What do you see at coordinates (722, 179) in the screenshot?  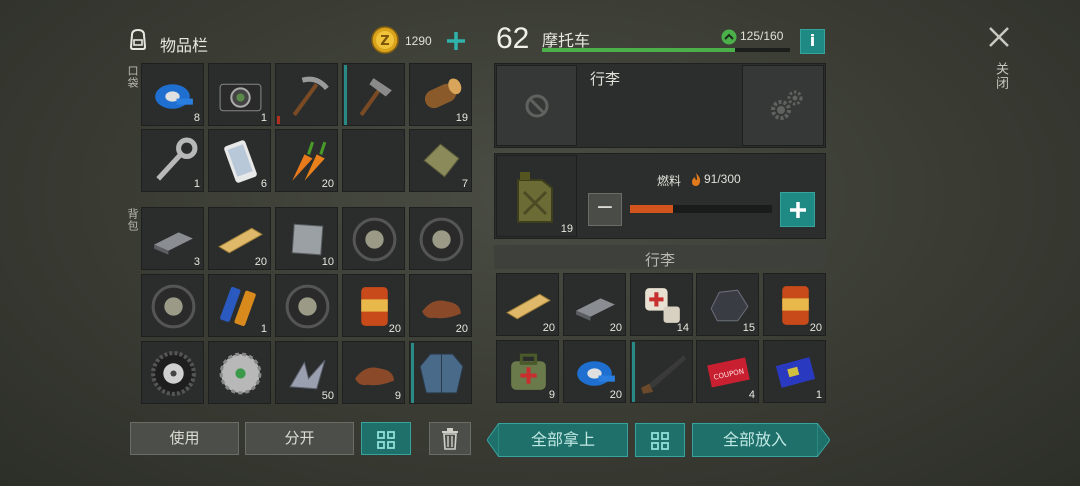 I see `fuel-value: 91/300` at bounding box center [722, 179].